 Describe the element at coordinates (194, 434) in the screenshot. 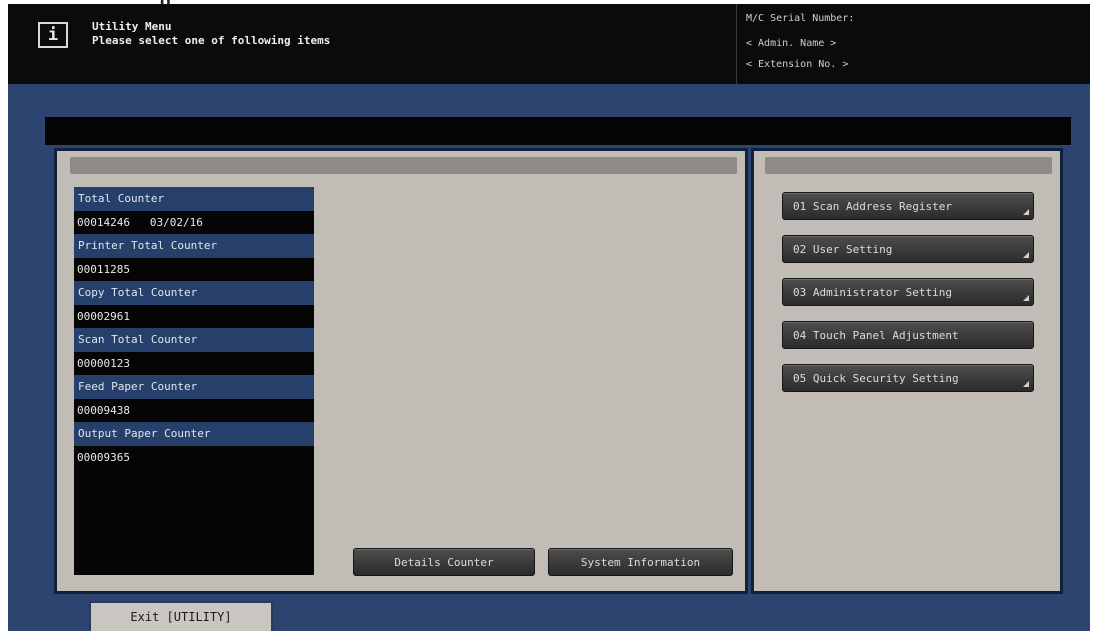

I see `counter-label-output-paper: Output Paper Counter` at that location.